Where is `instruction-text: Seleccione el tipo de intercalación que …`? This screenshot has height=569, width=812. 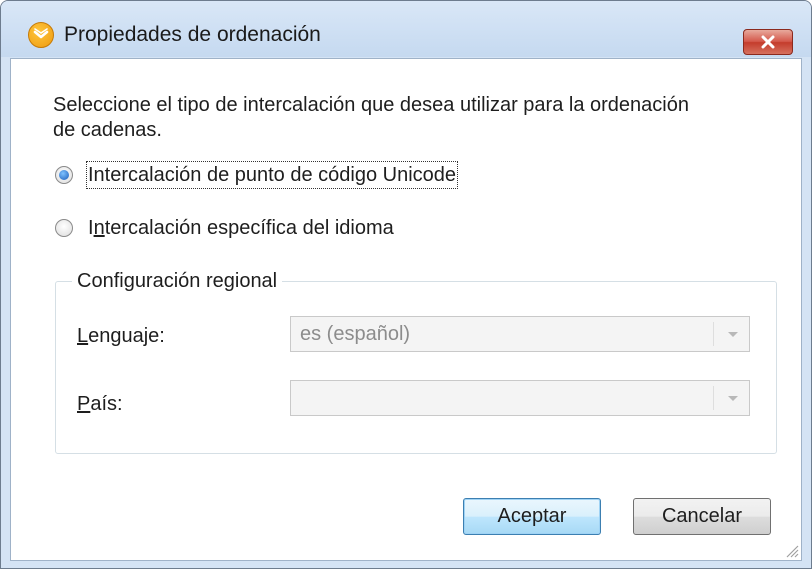
instruction-text: Seleccione el tipo de intercalación que … is located at coordinates (393, 118).